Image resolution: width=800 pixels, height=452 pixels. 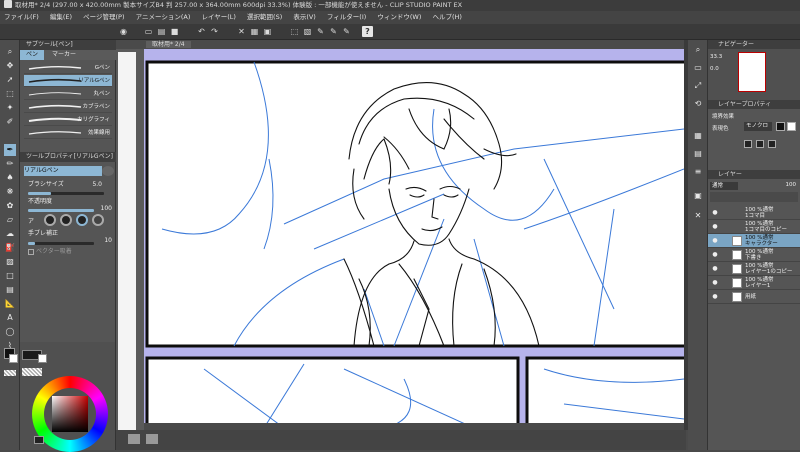 What do you see at coordinates (10, 94) in the screenshot?
I see `selection-icon: ⬚` at bounding box center [10, 94].